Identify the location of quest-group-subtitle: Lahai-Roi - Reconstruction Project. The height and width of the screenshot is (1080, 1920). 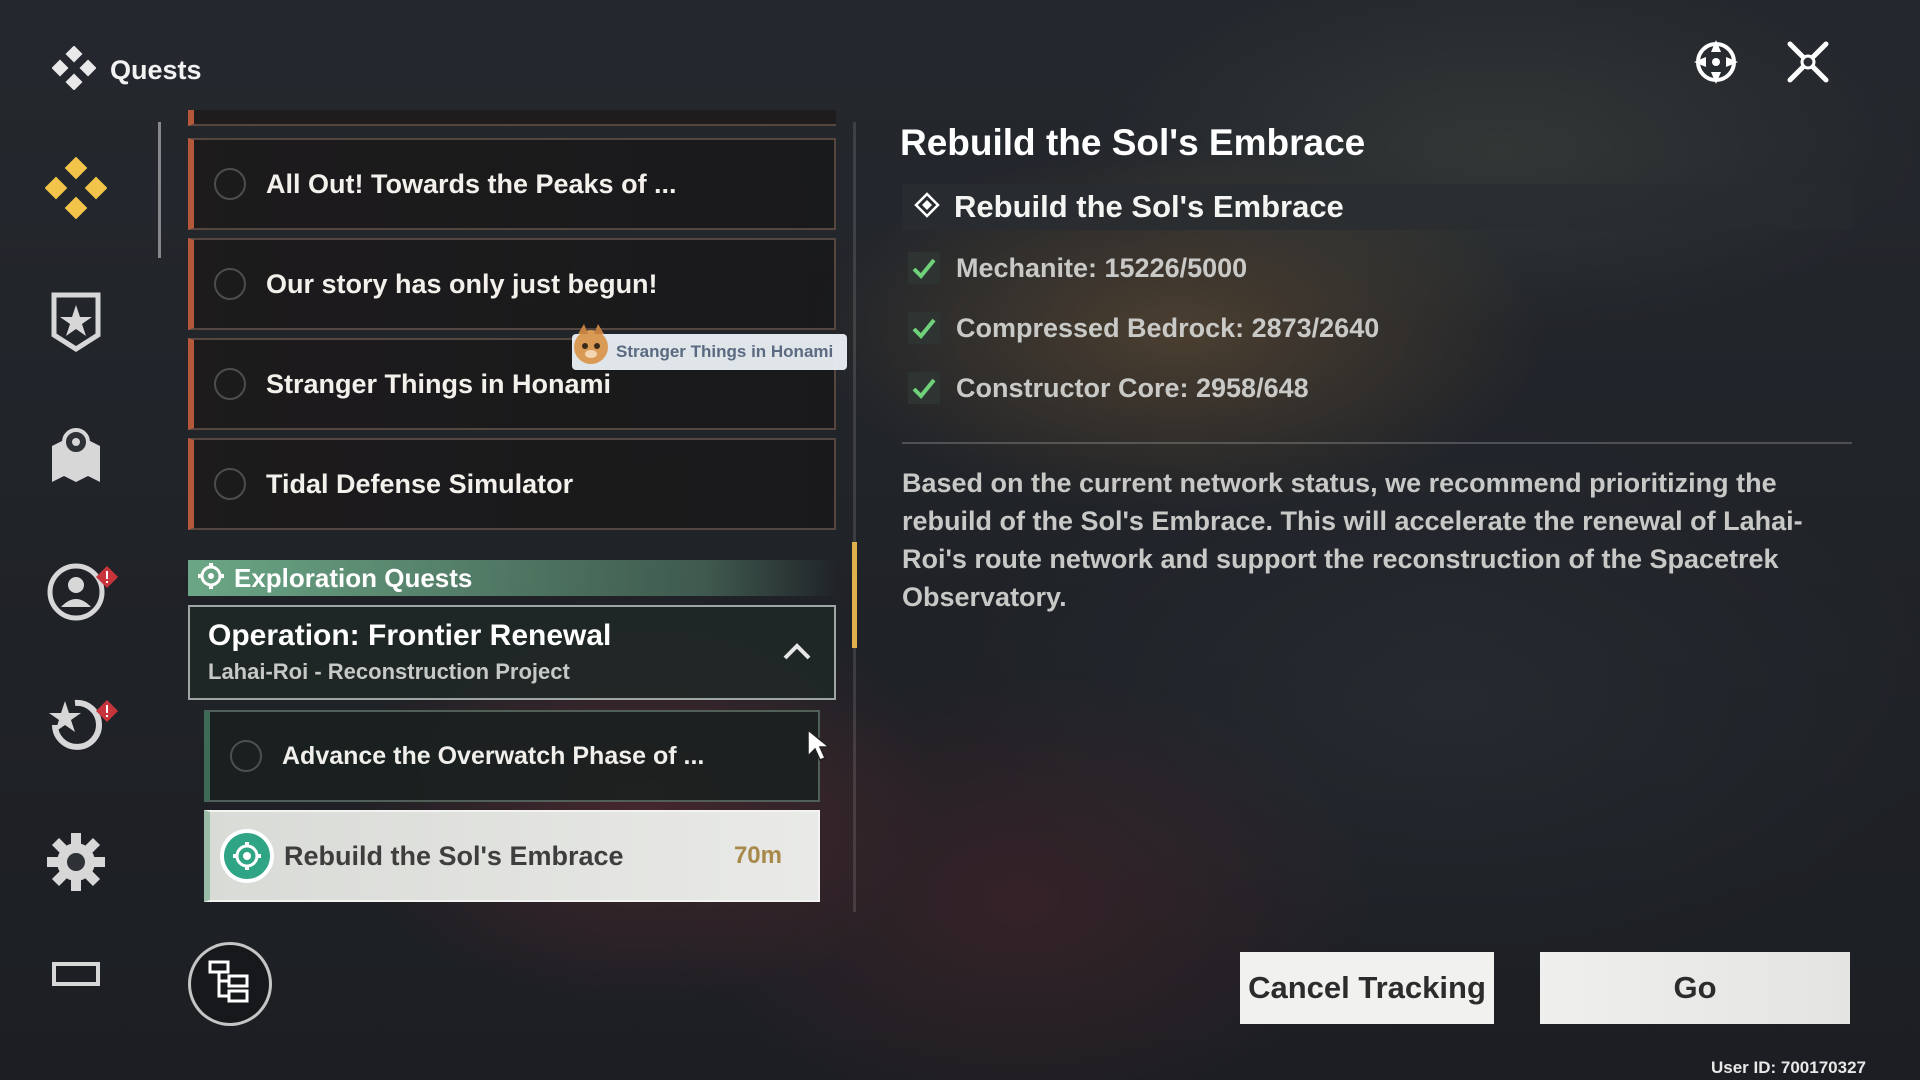
(389, 671).